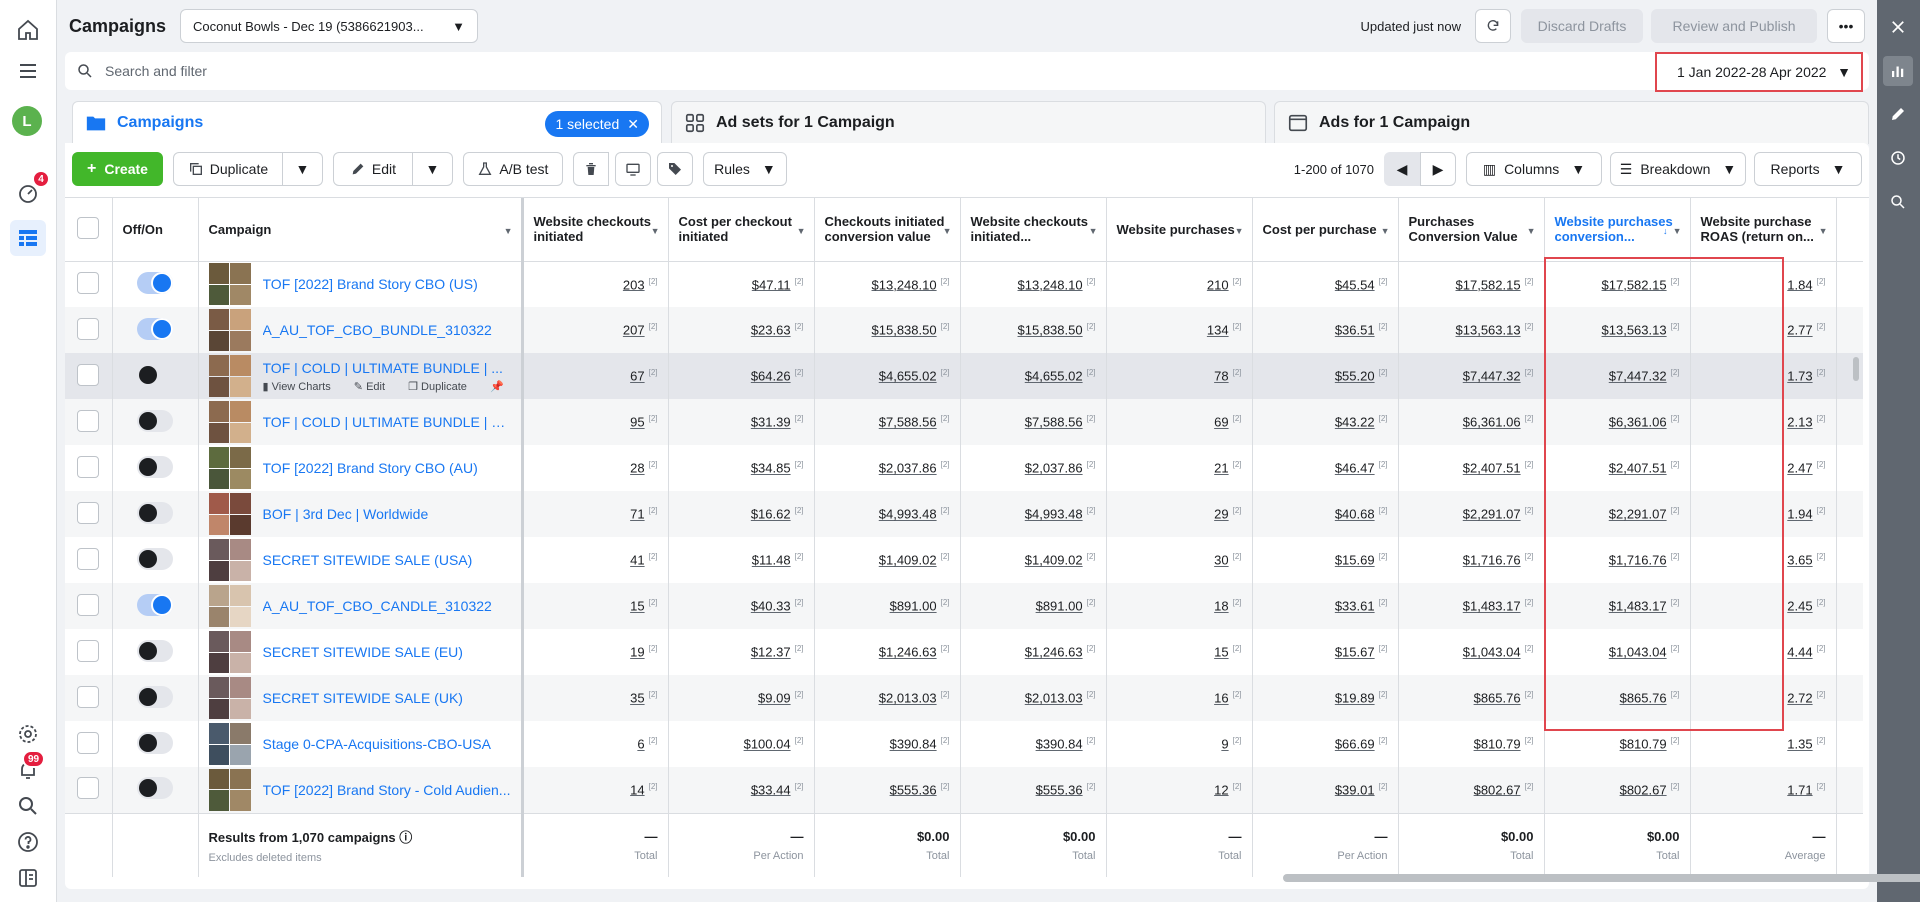  What do you see at coordinates (771, 560) in the screenshot?
I see `metric-value: $11.48` at bounding box center [771, 560].